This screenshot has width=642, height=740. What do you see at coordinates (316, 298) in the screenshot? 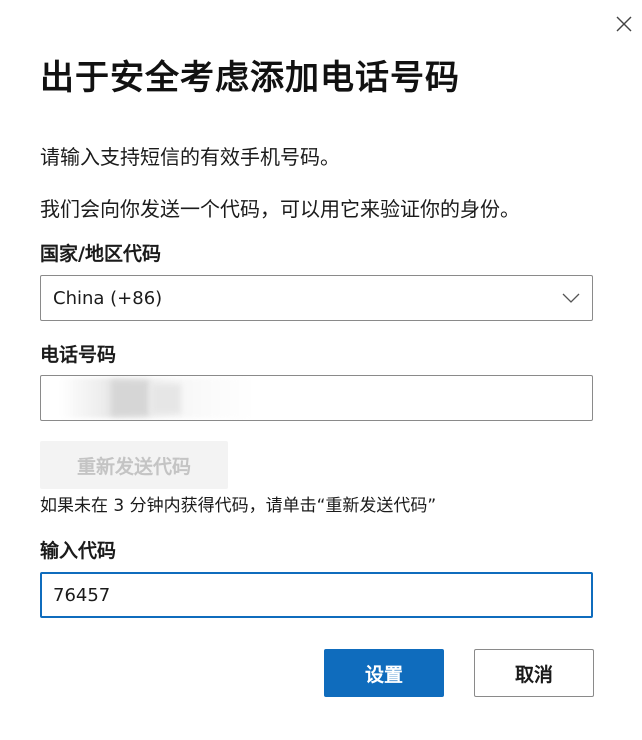
I see `country-select: China (+86)` at bounding box center [316, 298].